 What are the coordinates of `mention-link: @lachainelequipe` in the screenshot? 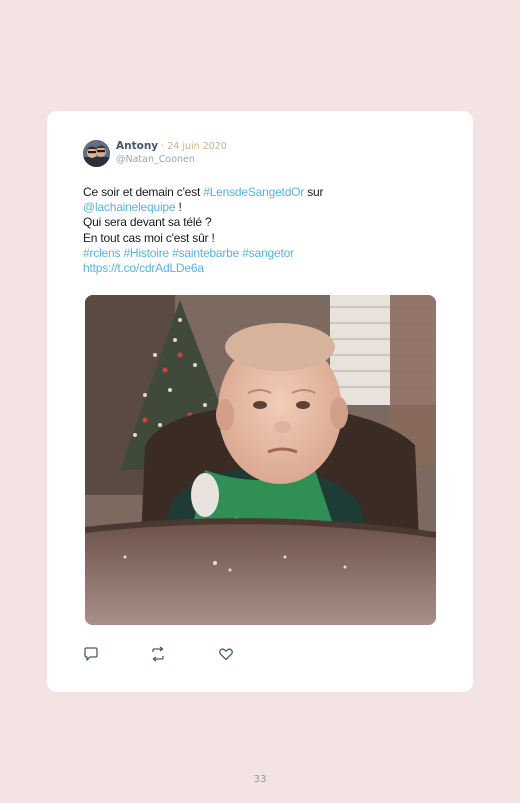 It's located at (129, 207).